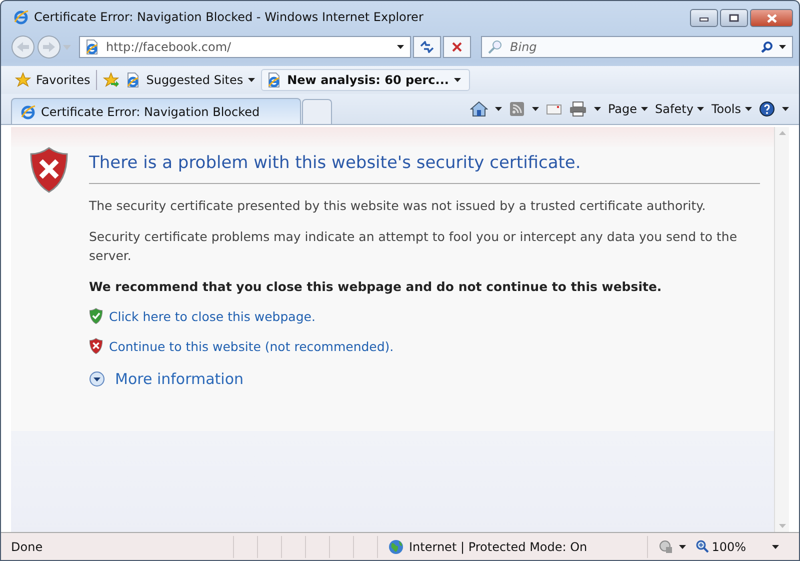 This screenshot has height=561, width=800. Describe the element at coordinates (767, 109) in the screenshot. I see `help-icon` at that location.